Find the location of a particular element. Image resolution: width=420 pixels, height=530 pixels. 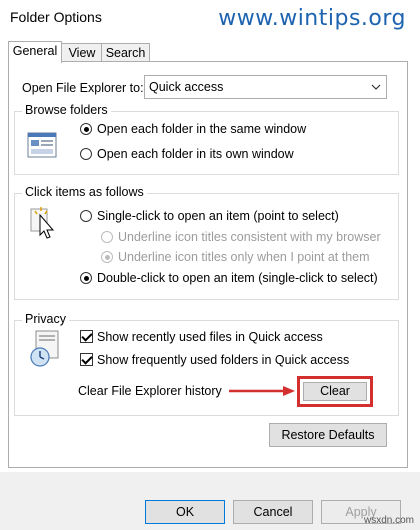

dialog-footer: OK Cancel Apply wsxdn.com is located at coordinates (210, 501).